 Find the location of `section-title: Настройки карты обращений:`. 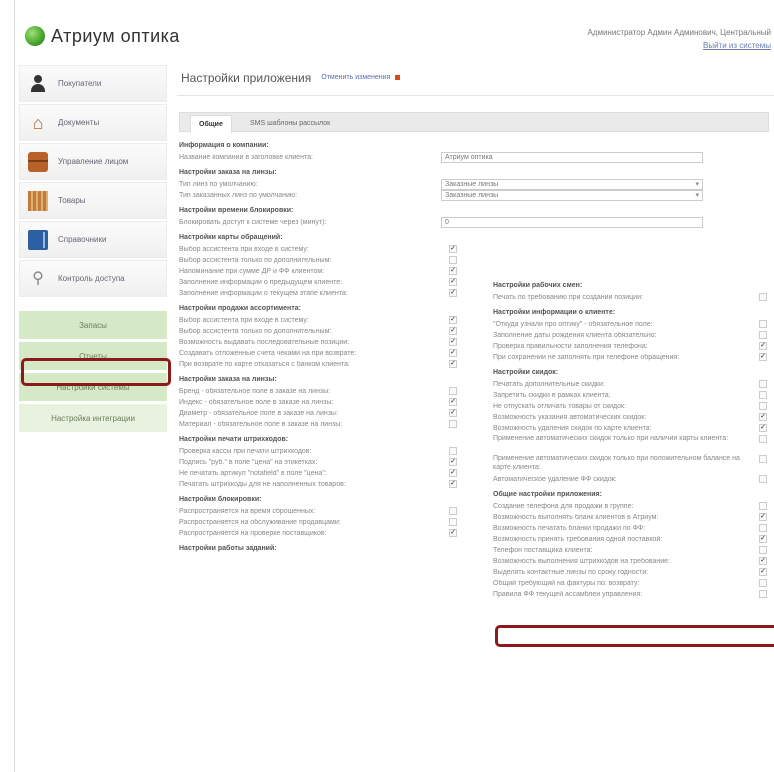

section-title: Настройки карты обращений: is located at coordinates (231, 237).